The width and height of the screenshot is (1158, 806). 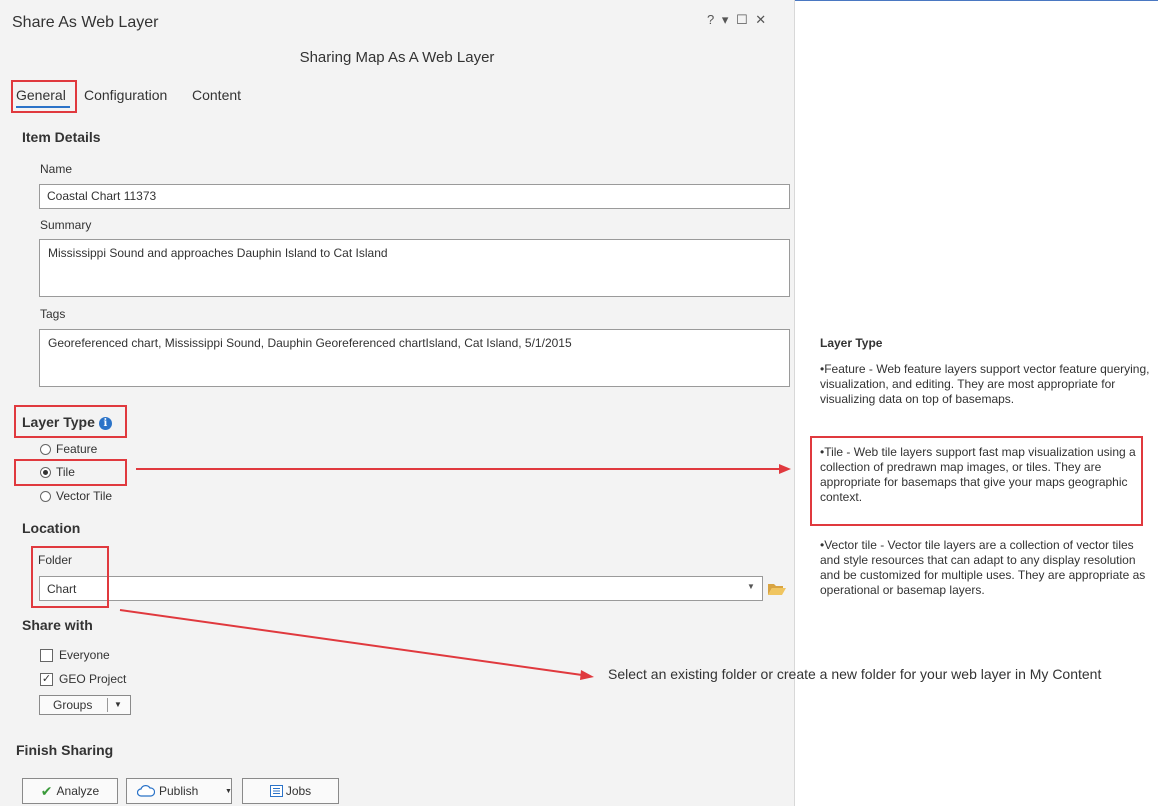 What do you see at coordinates (851, 343) in the screenshot?
I see `help-heading: Layer Type` at bounding box center [851, 343].